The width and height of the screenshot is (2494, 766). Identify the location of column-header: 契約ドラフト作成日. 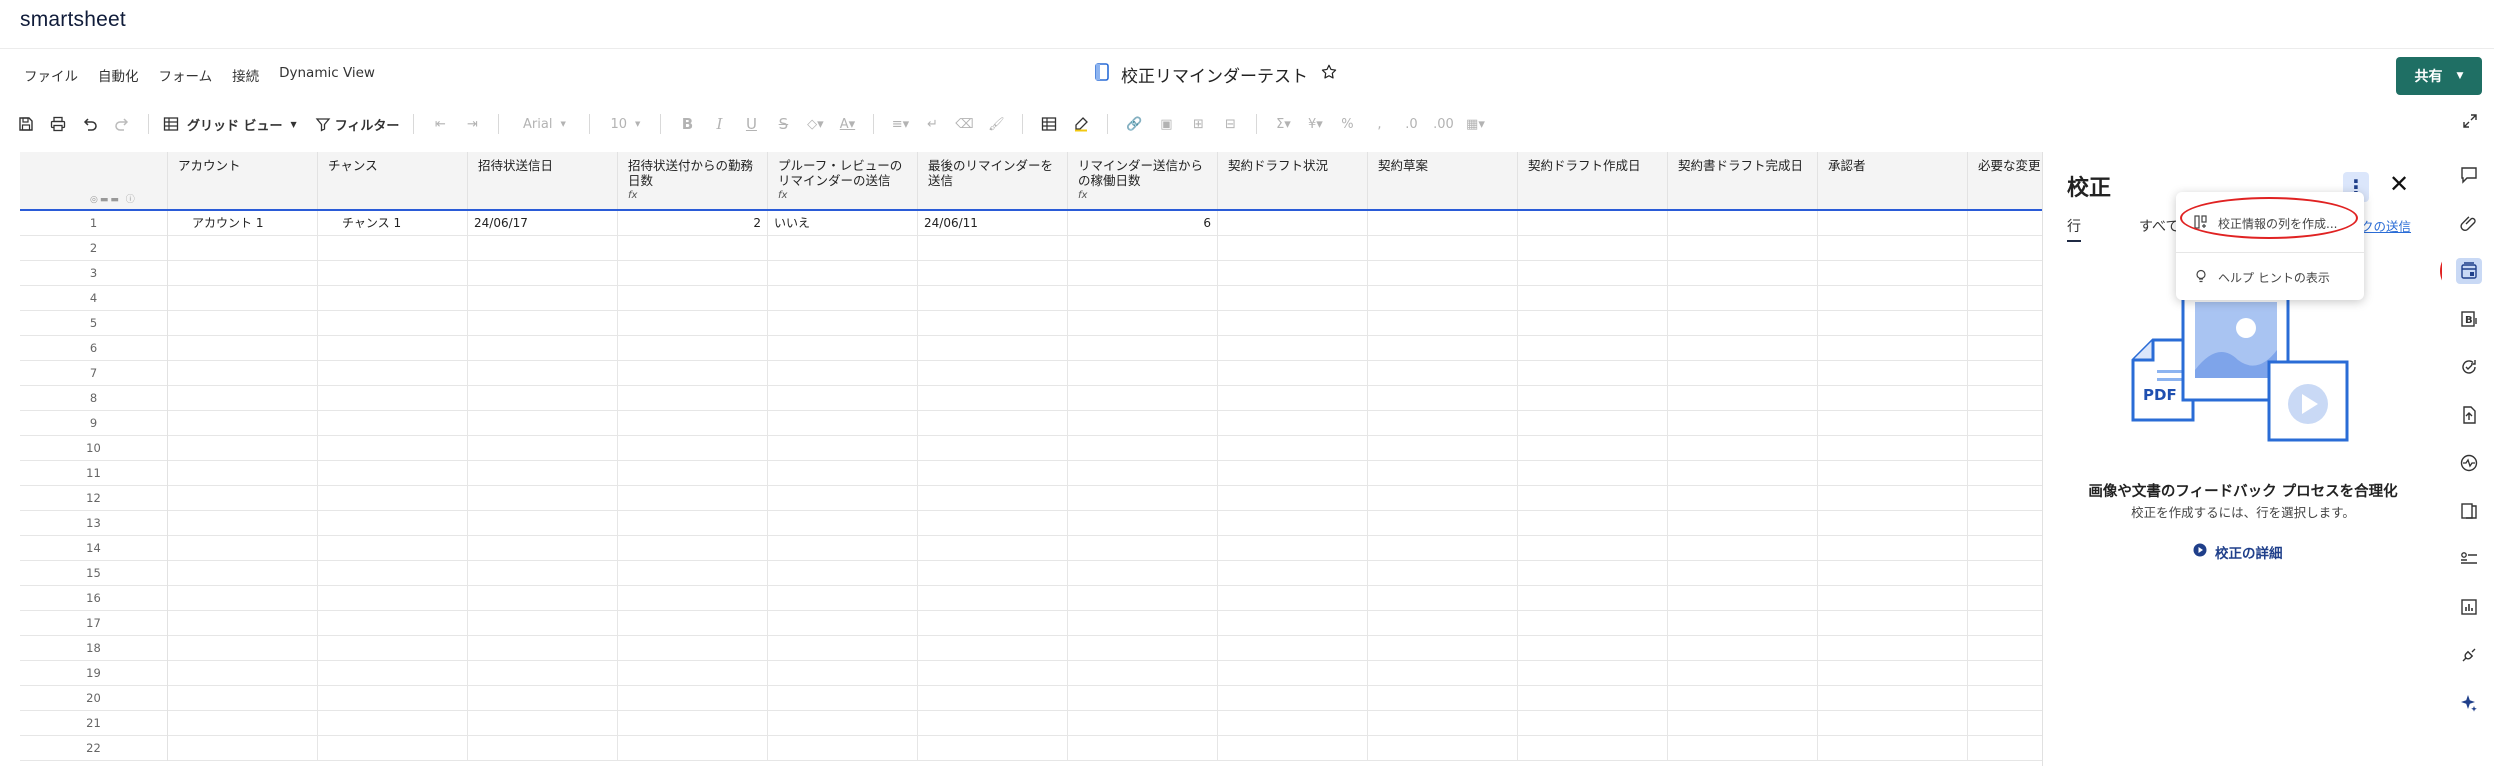
(1593, 180).